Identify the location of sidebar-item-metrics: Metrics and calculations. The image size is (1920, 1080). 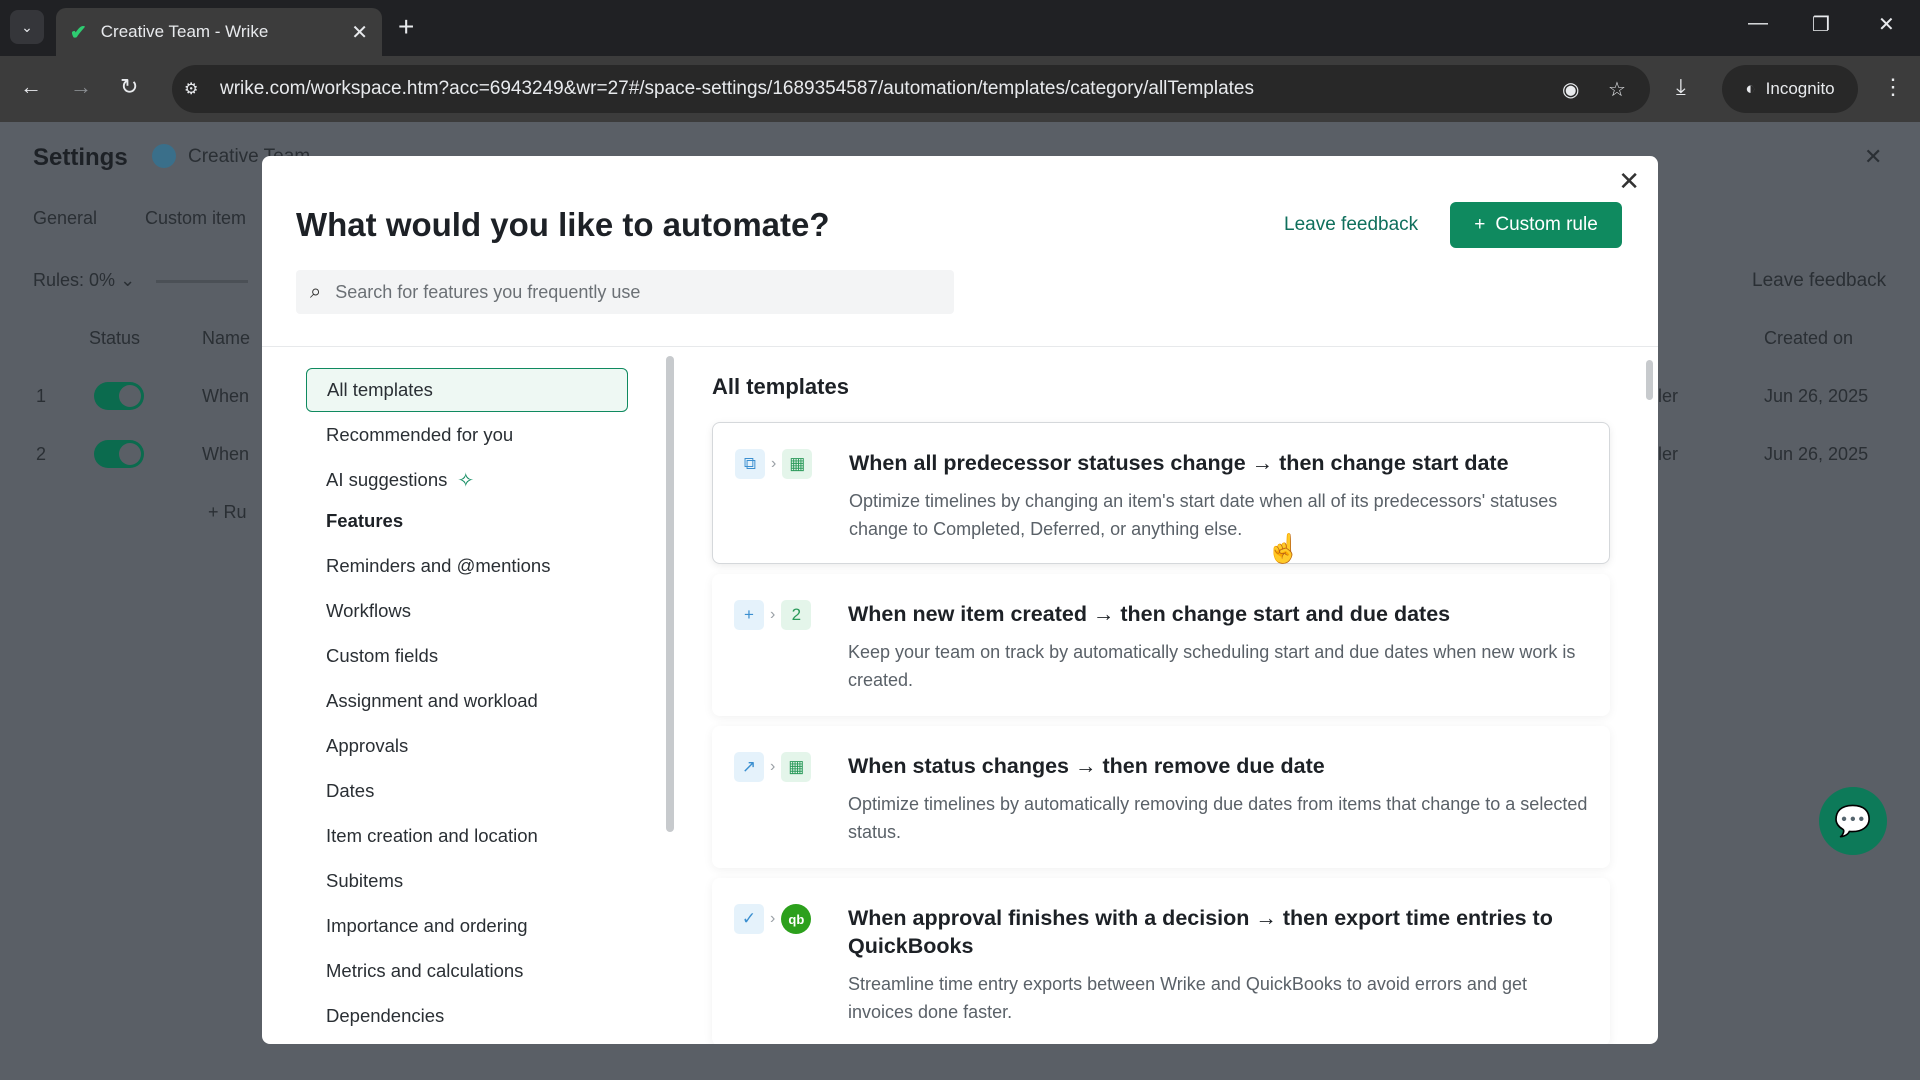
(467, 971).